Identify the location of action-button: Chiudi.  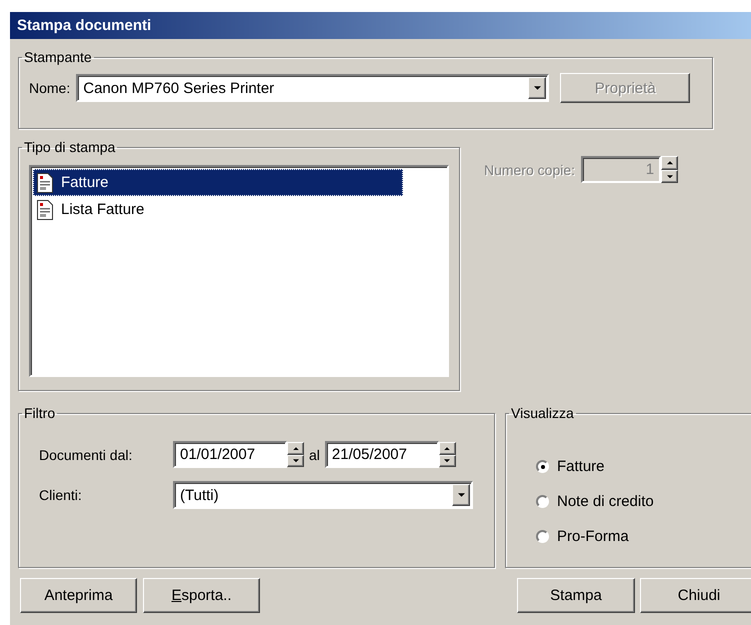
(695, 595).